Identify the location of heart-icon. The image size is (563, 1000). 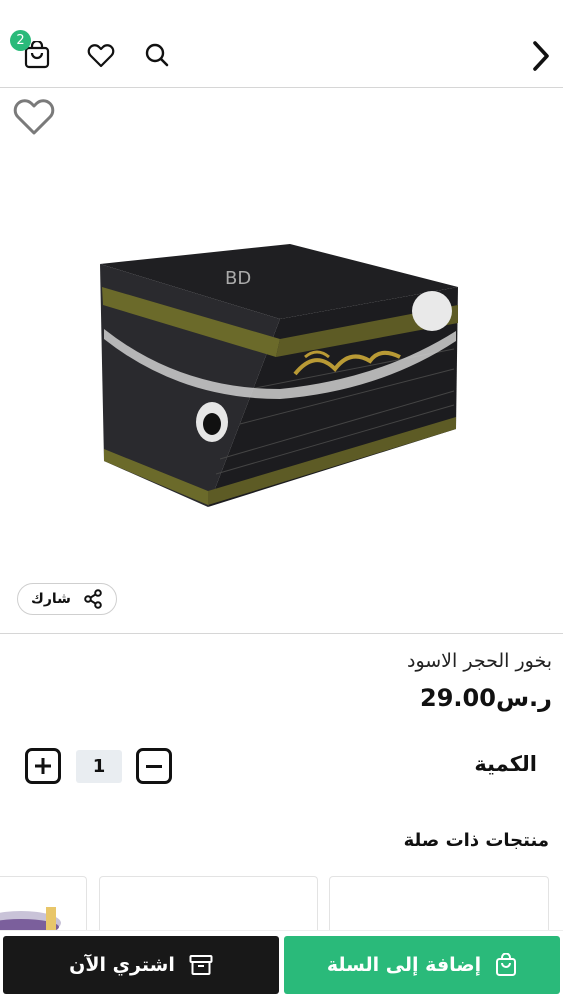
(101, 56).